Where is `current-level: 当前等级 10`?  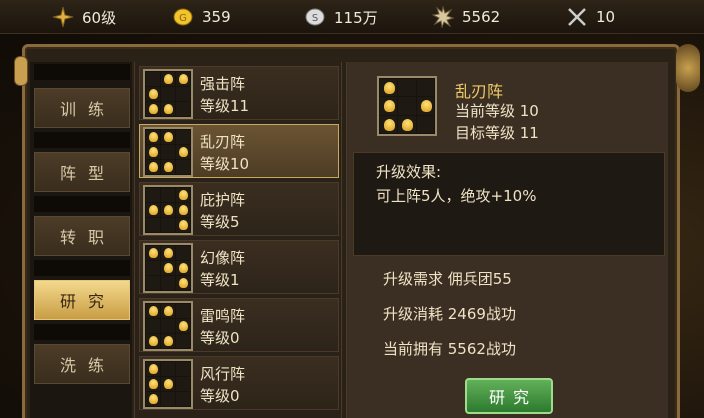 current-level: 当前等级 10 is located at coordinates (497, 111).